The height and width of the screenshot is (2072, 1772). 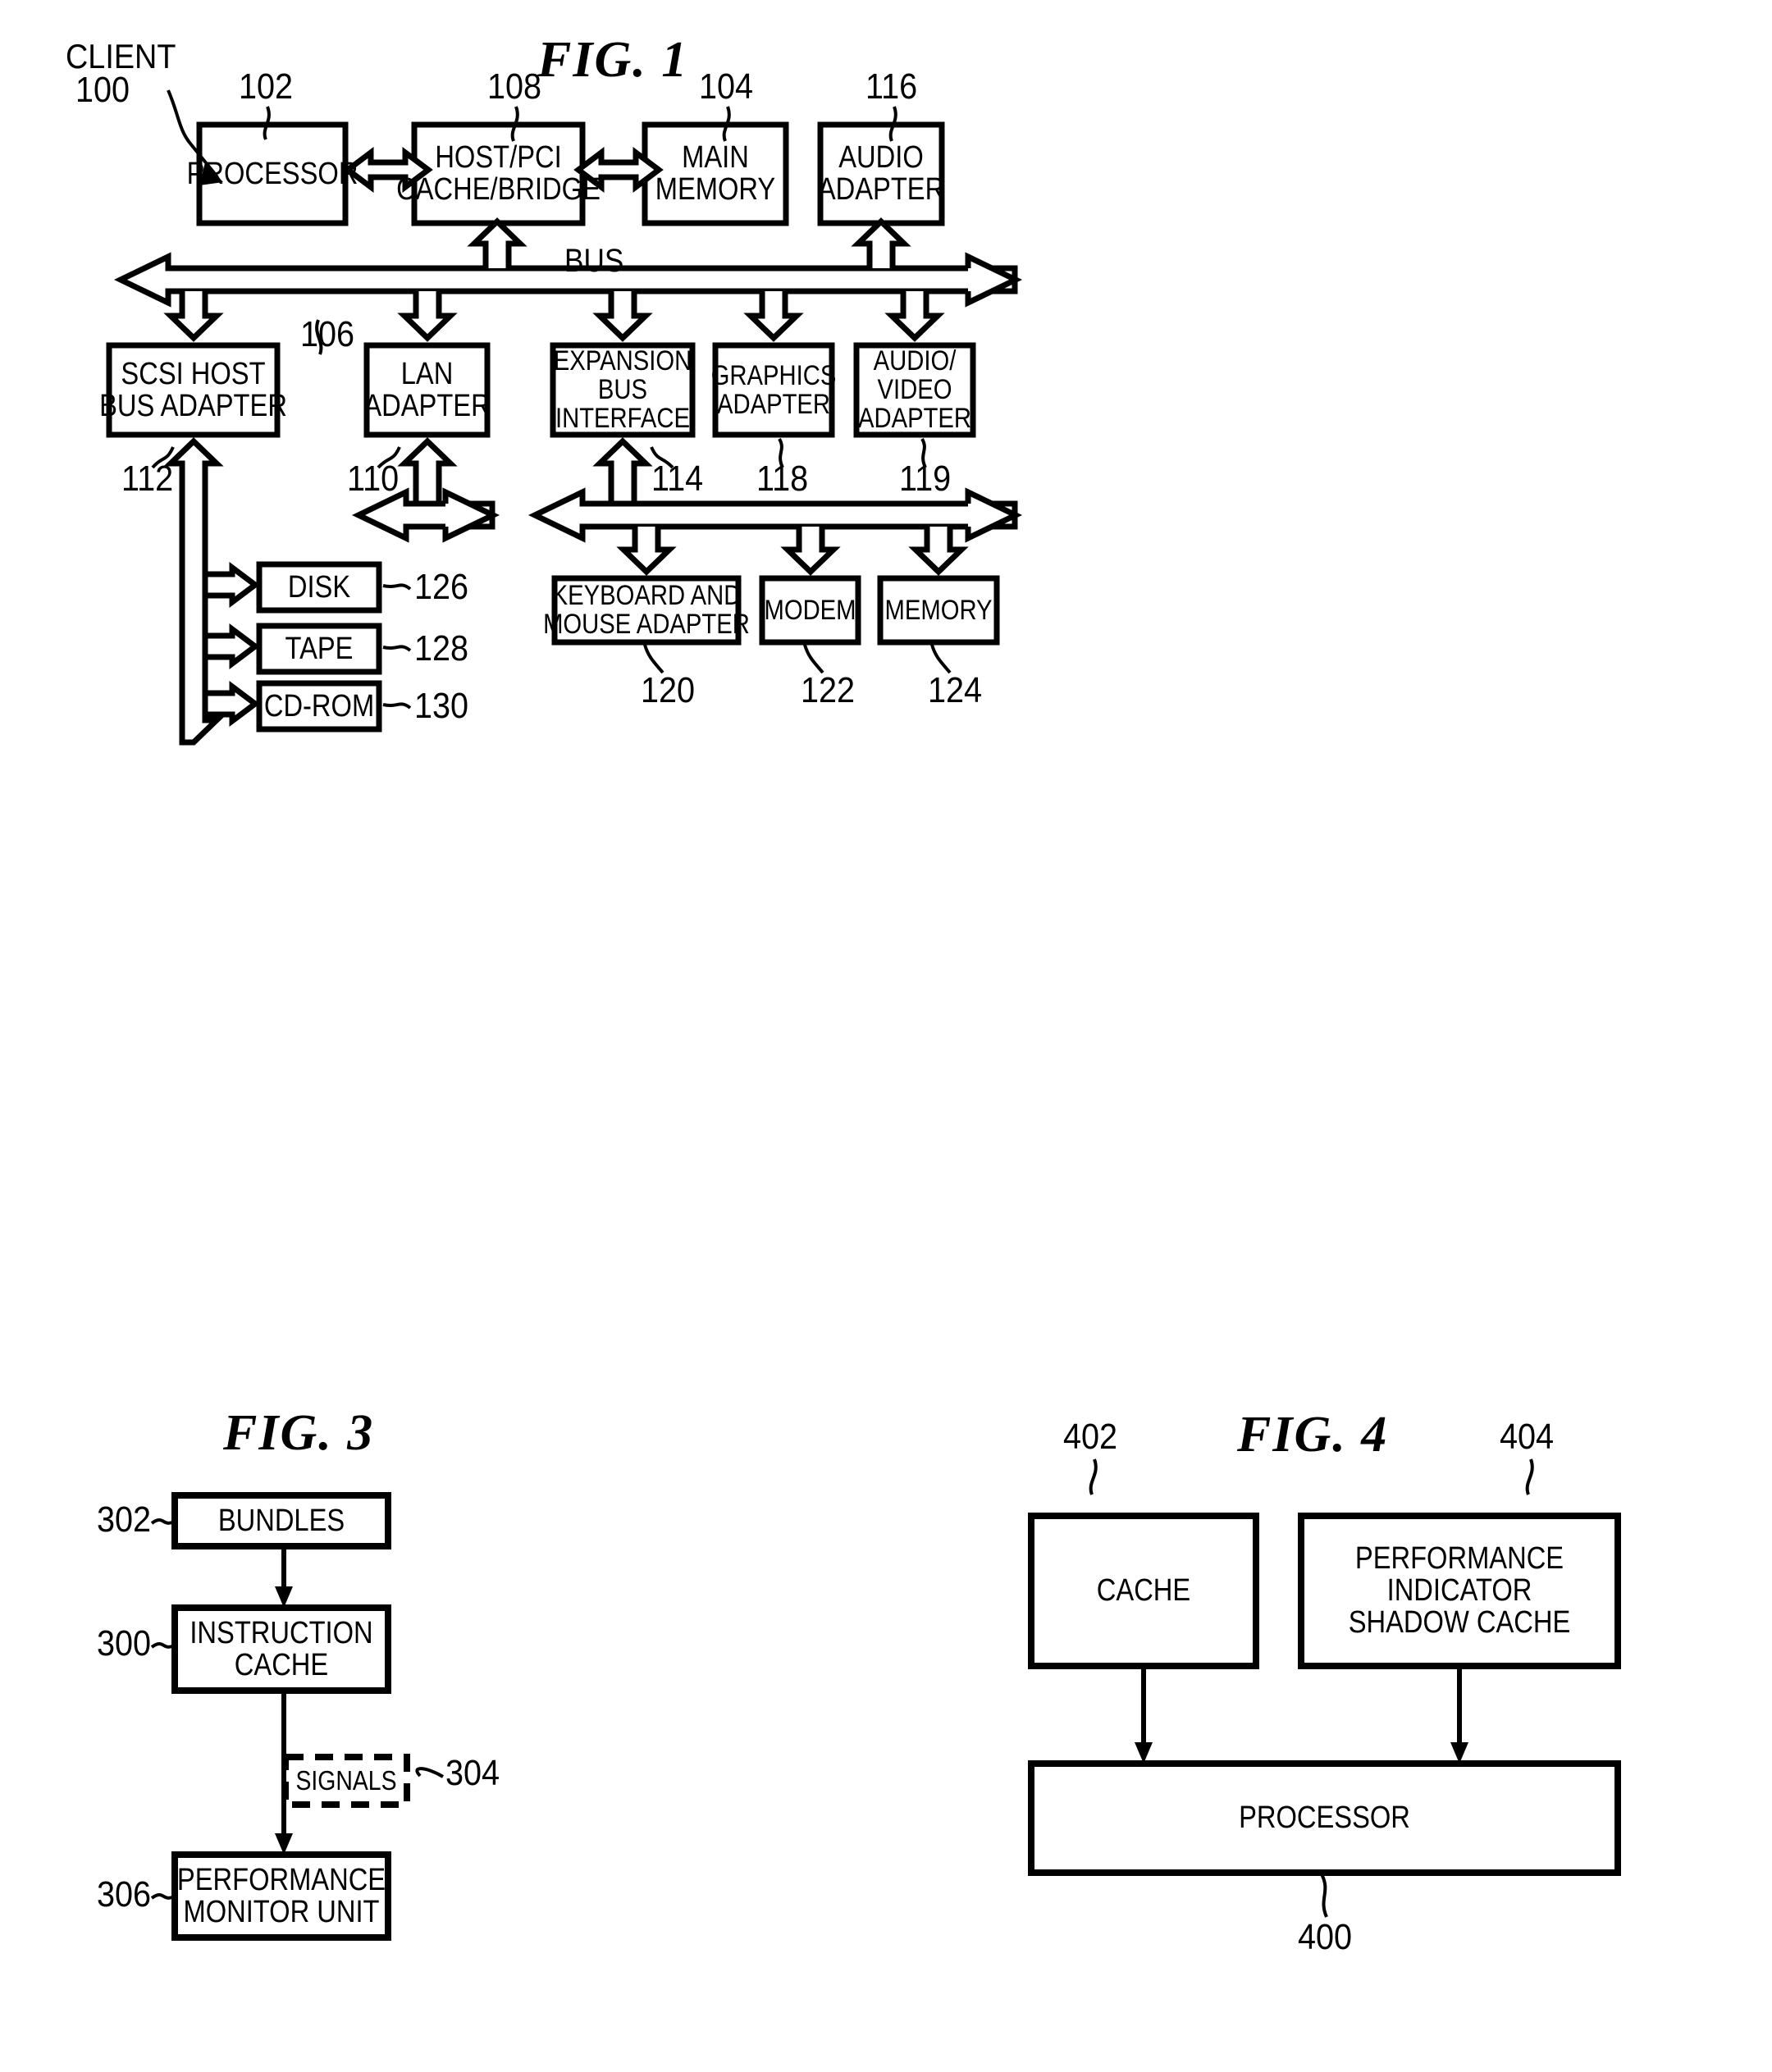 What do you see at coordinates (881, 243) in the screenshot?
I see `arrow-bus-to-audio-adapter` at bounding box center [881, 243].